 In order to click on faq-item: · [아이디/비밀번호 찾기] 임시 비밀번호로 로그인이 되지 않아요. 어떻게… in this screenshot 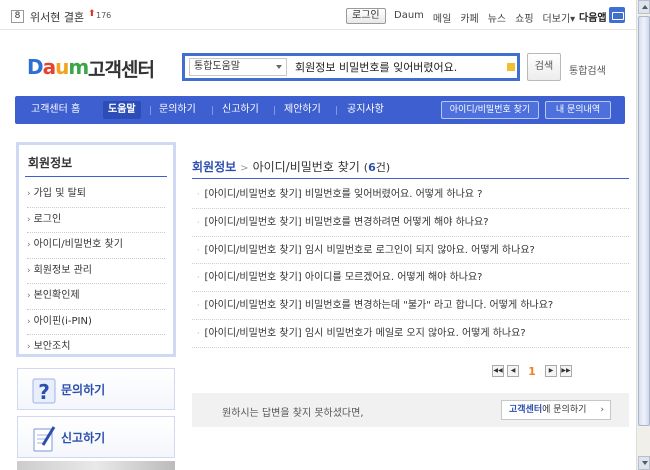, I will do `click(410, 251)`.